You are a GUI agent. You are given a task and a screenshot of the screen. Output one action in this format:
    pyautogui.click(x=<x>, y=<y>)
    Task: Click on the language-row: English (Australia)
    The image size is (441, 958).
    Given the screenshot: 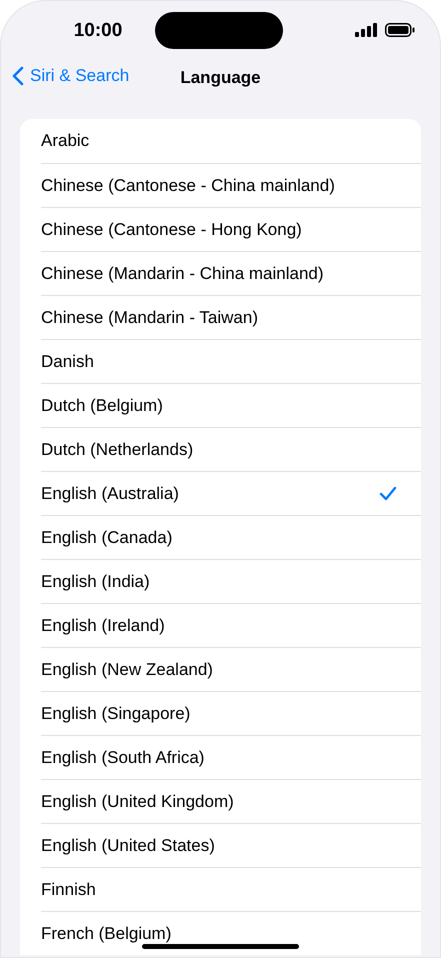 What is the action you would take?
    pyautogui.click(x=231, y=493)
    